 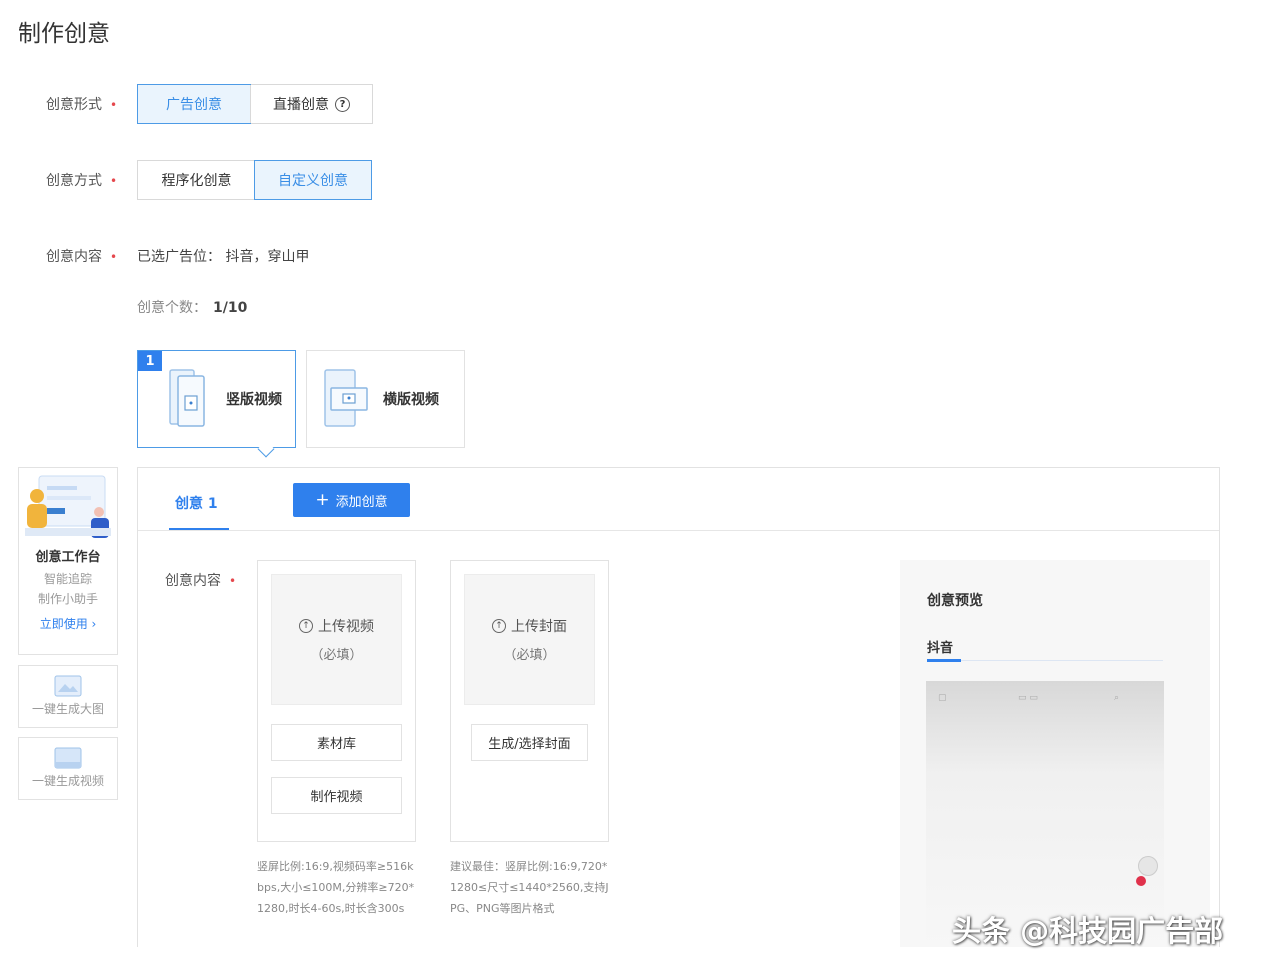 I want to click on preview-tab-douyin: 抖音, so click(x=940, y=646).